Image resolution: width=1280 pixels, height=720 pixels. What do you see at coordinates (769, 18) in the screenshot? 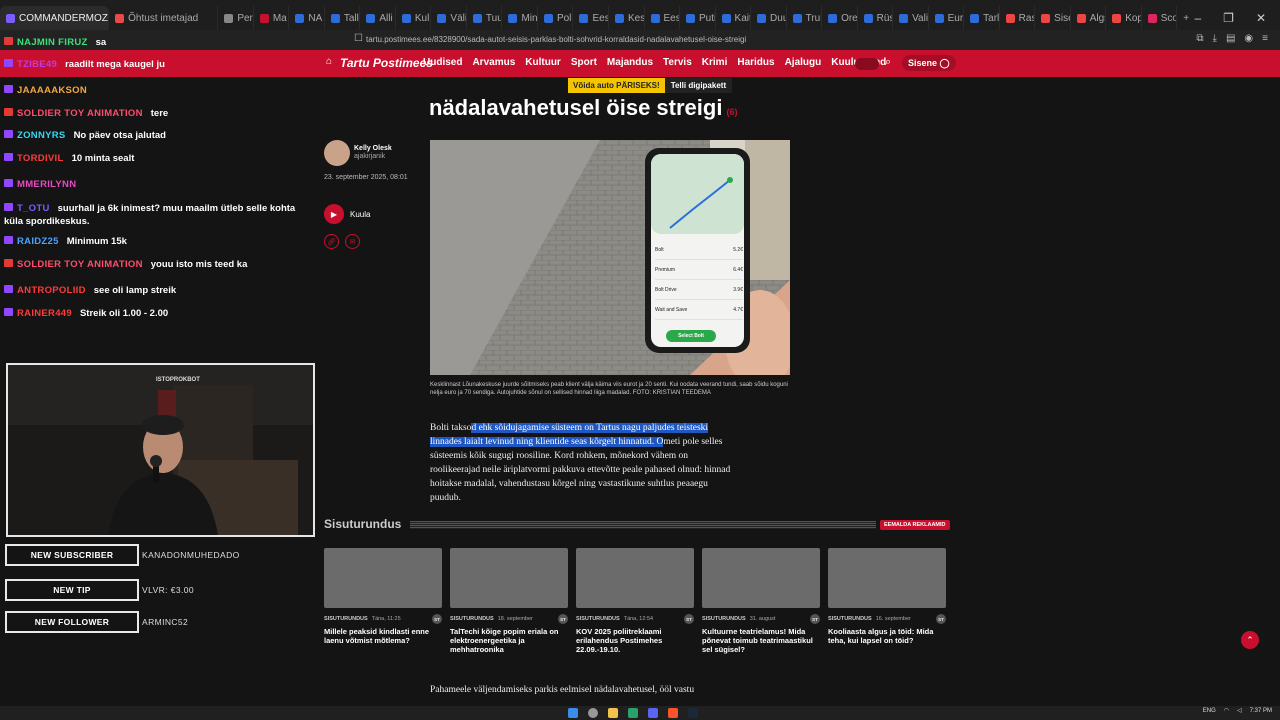
I see `browser-tab: Duu` at bounding box center [769, 18].